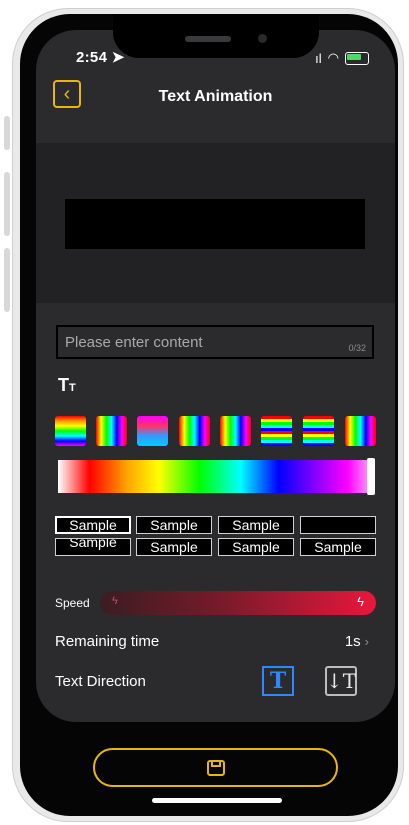 The width and height of the screenshot is (409, 825). What do you see at coordinates (208, 39) in the screenshot?
I see `earpiece` at bounding box center [208, 39].